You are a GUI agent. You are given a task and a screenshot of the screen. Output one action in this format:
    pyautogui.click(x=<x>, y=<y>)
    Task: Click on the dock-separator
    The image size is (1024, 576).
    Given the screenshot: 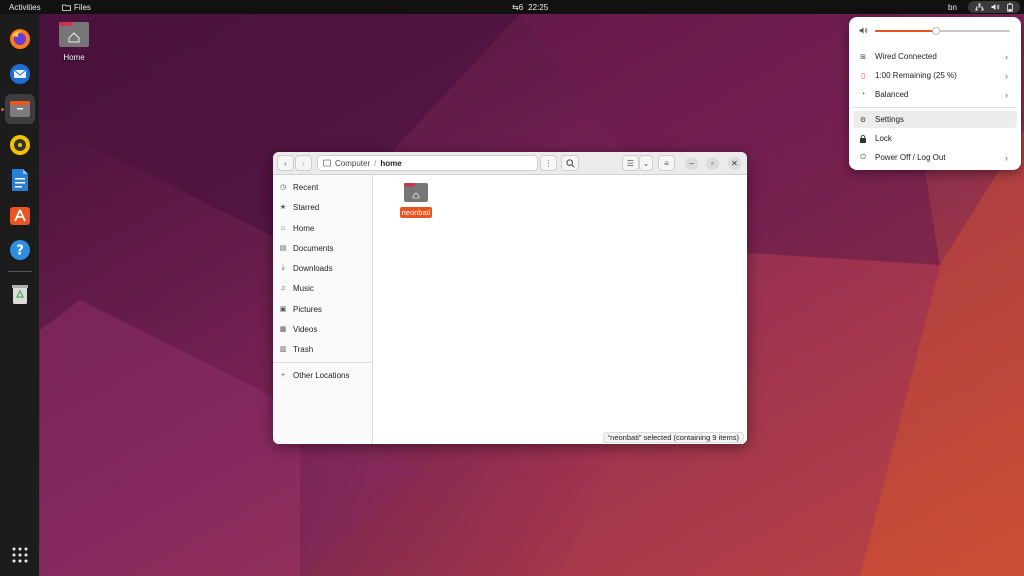 What is the action you would take?
    pyautogui.click(x=20, y=271)
    